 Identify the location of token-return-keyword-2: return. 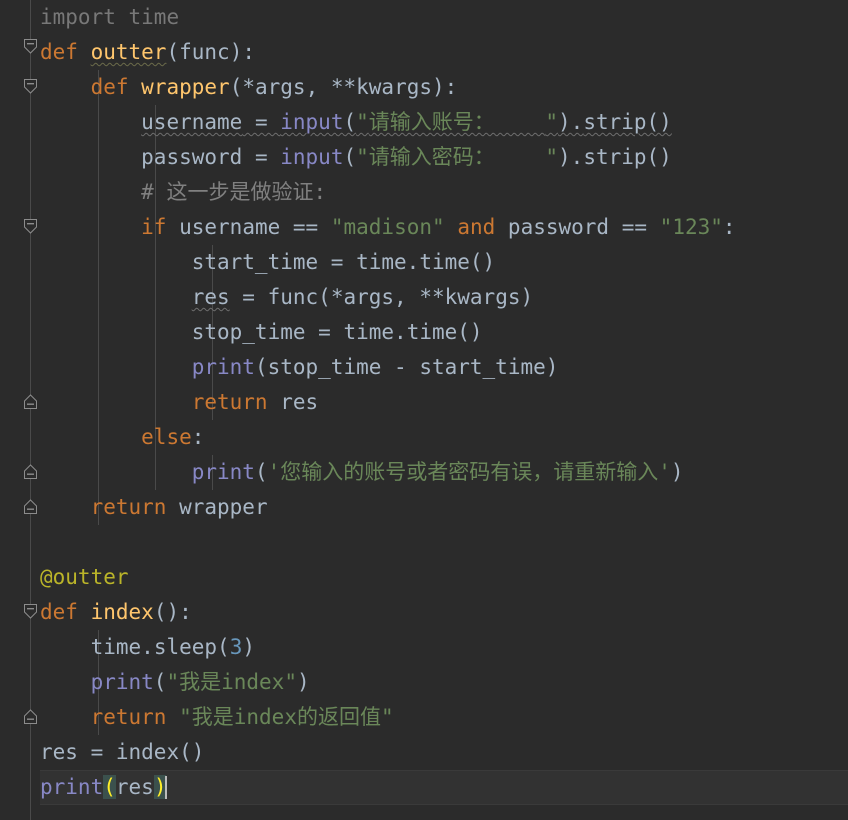
(128, 507).